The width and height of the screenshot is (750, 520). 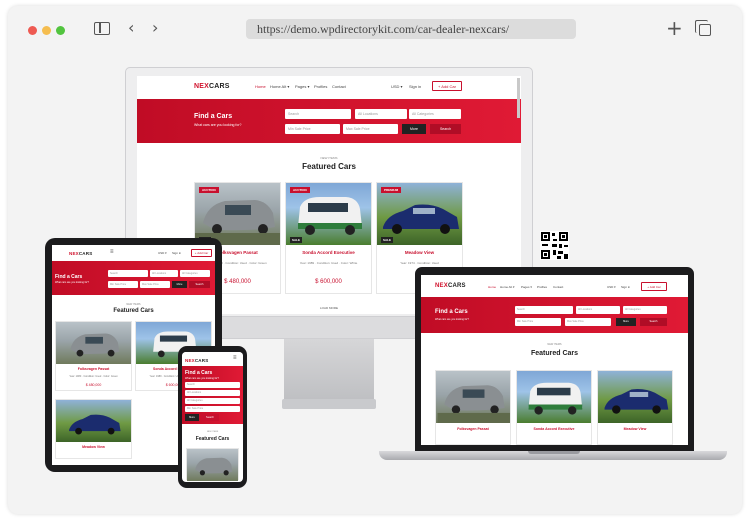 I want to click on monitor-stand, so click(x=329, y=369).